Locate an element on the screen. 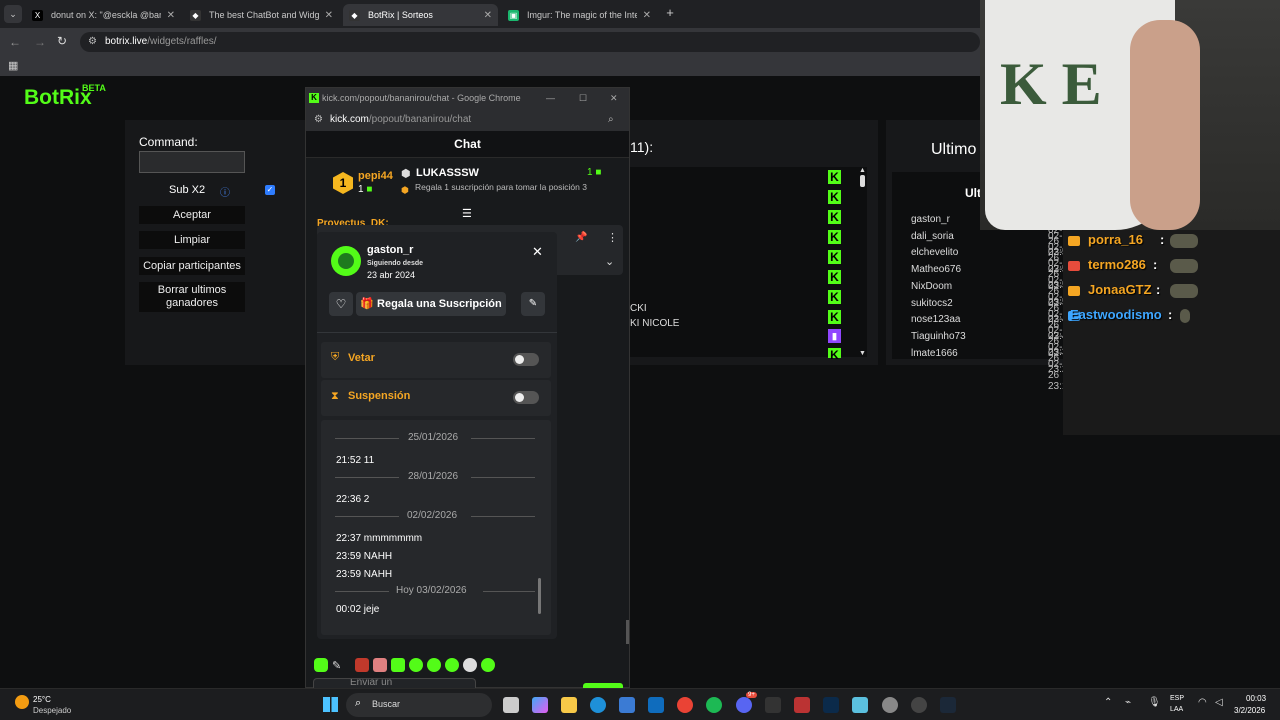  movie-maker-icon is located at coordinates (802, 705).